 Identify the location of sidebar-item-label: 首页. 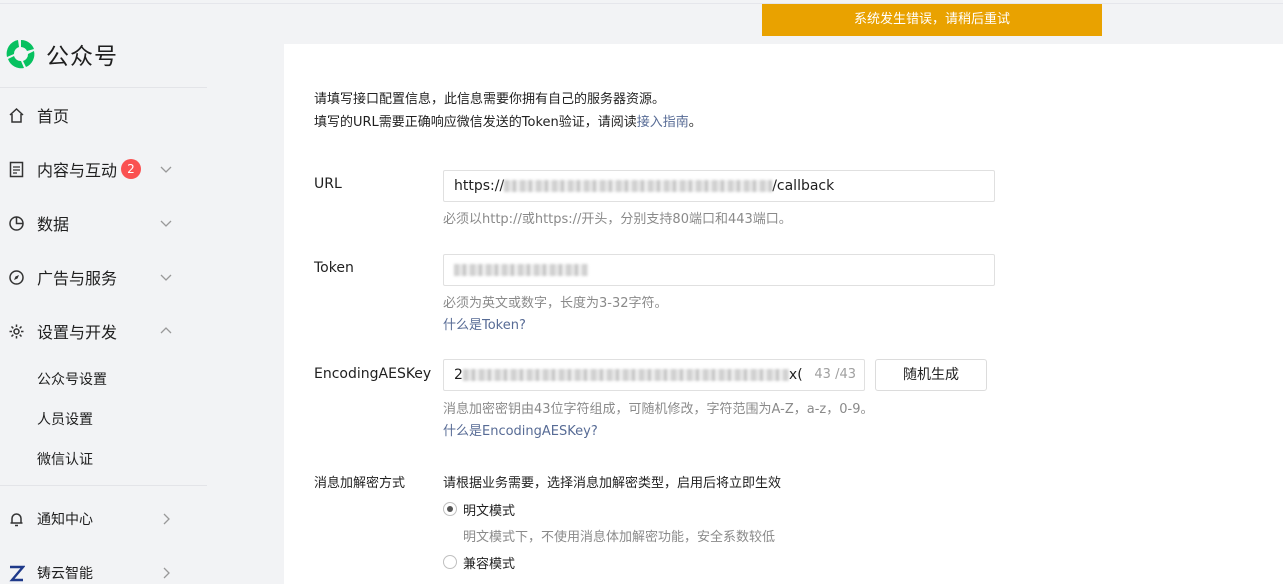
(53, 116).